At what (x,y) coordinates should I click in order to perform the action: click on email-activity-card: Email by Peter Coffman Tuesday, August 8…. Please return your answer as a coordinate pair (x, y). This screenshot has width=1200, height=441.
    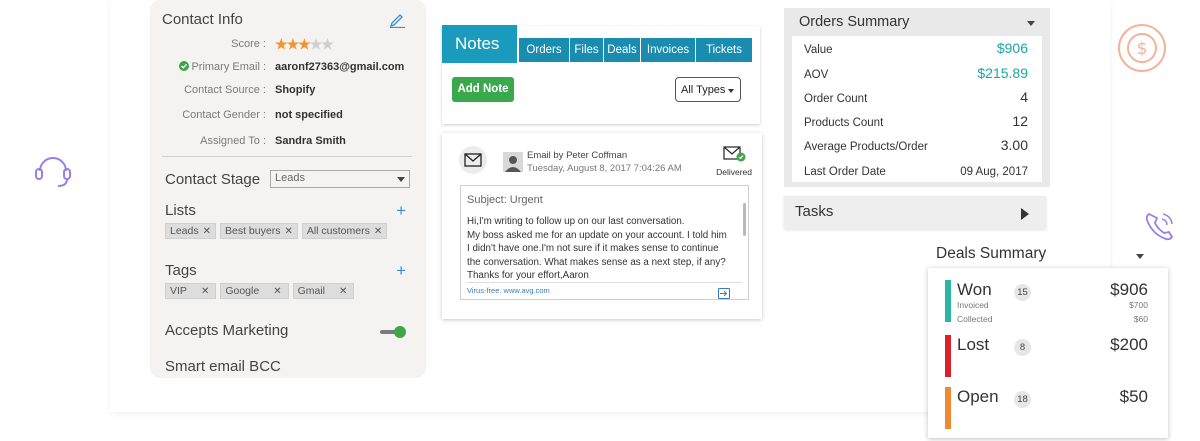
    Looking at the image, I should click on (602, 226).